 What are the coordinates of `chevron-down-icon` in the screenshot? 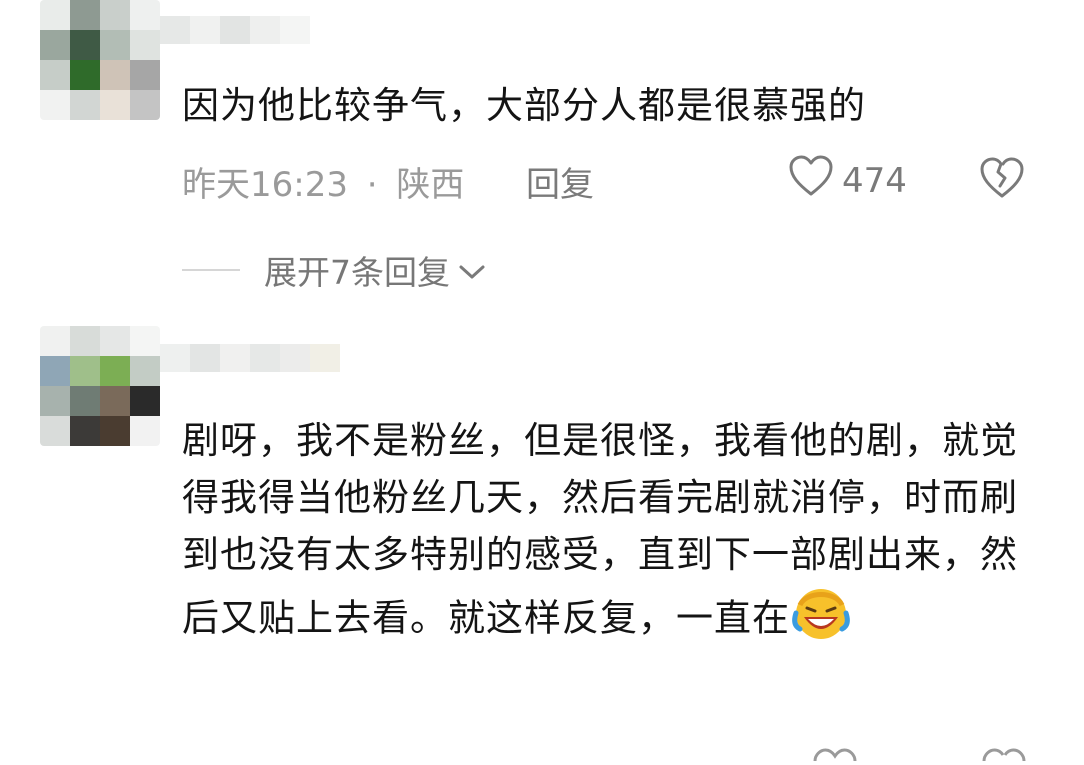 It's located at (472, 270).